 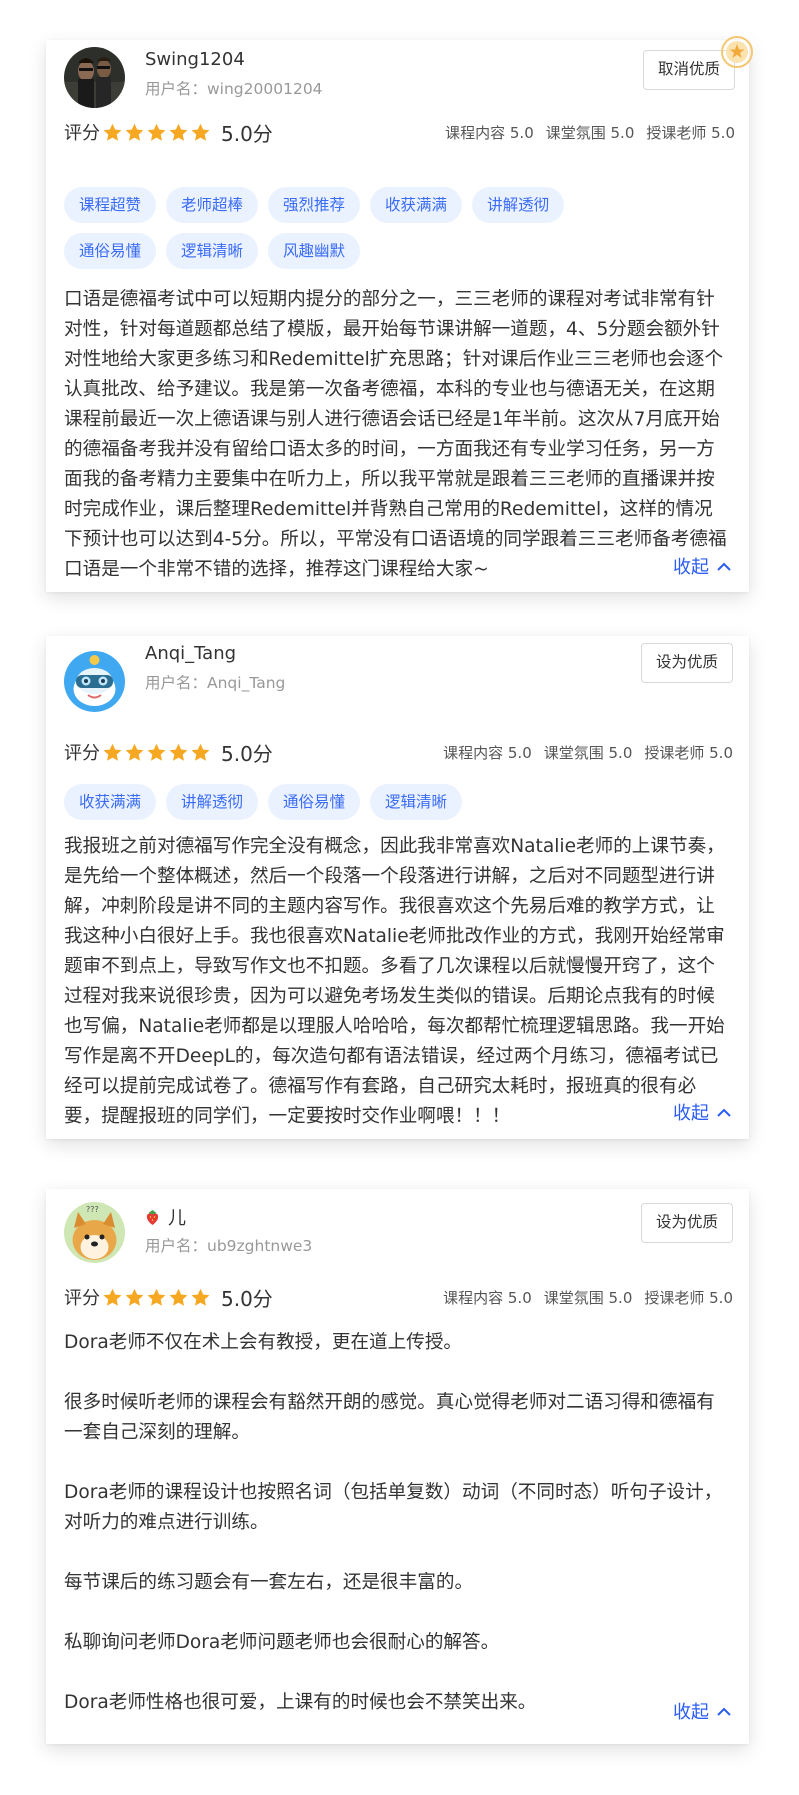 What do you see at coordinates (282, 1642) in the screenshot?
I see `review-paragraph: 私聊询问老师Dora老师问题老师也会很耐心的解答。` at bounding box center [282, 1642].